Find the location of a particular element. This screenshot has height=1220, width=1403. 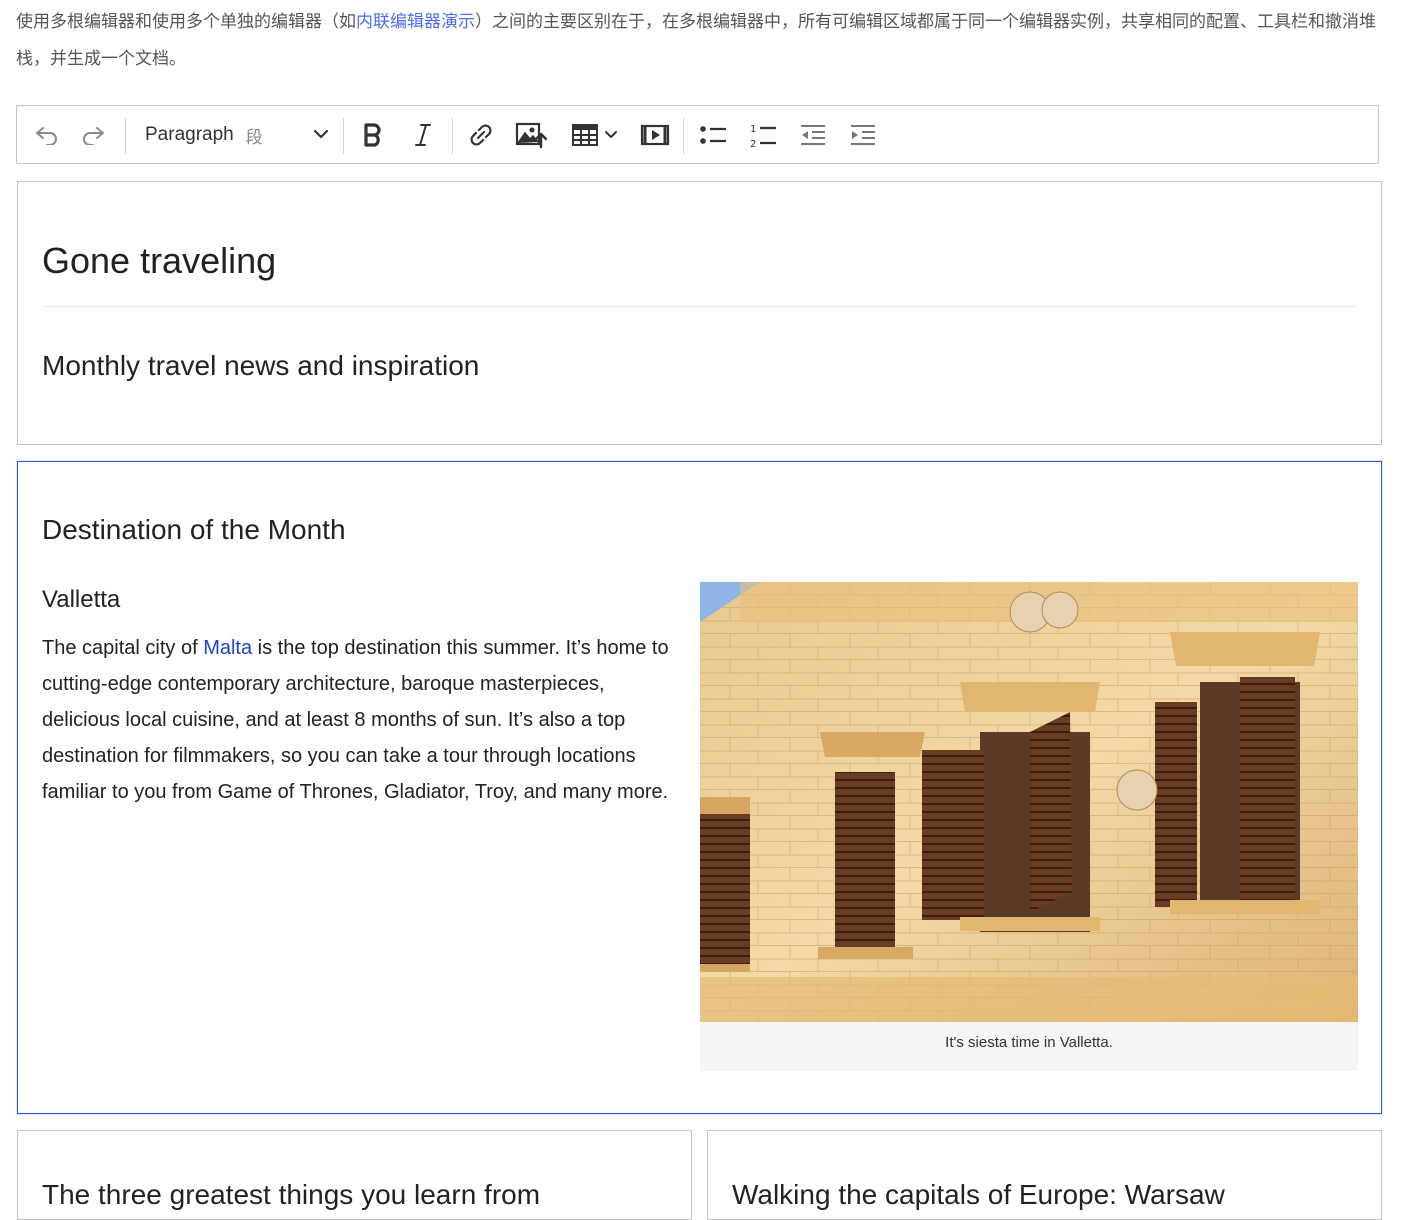

numbered-list-button: 12 is located at coordinates (763, 135).